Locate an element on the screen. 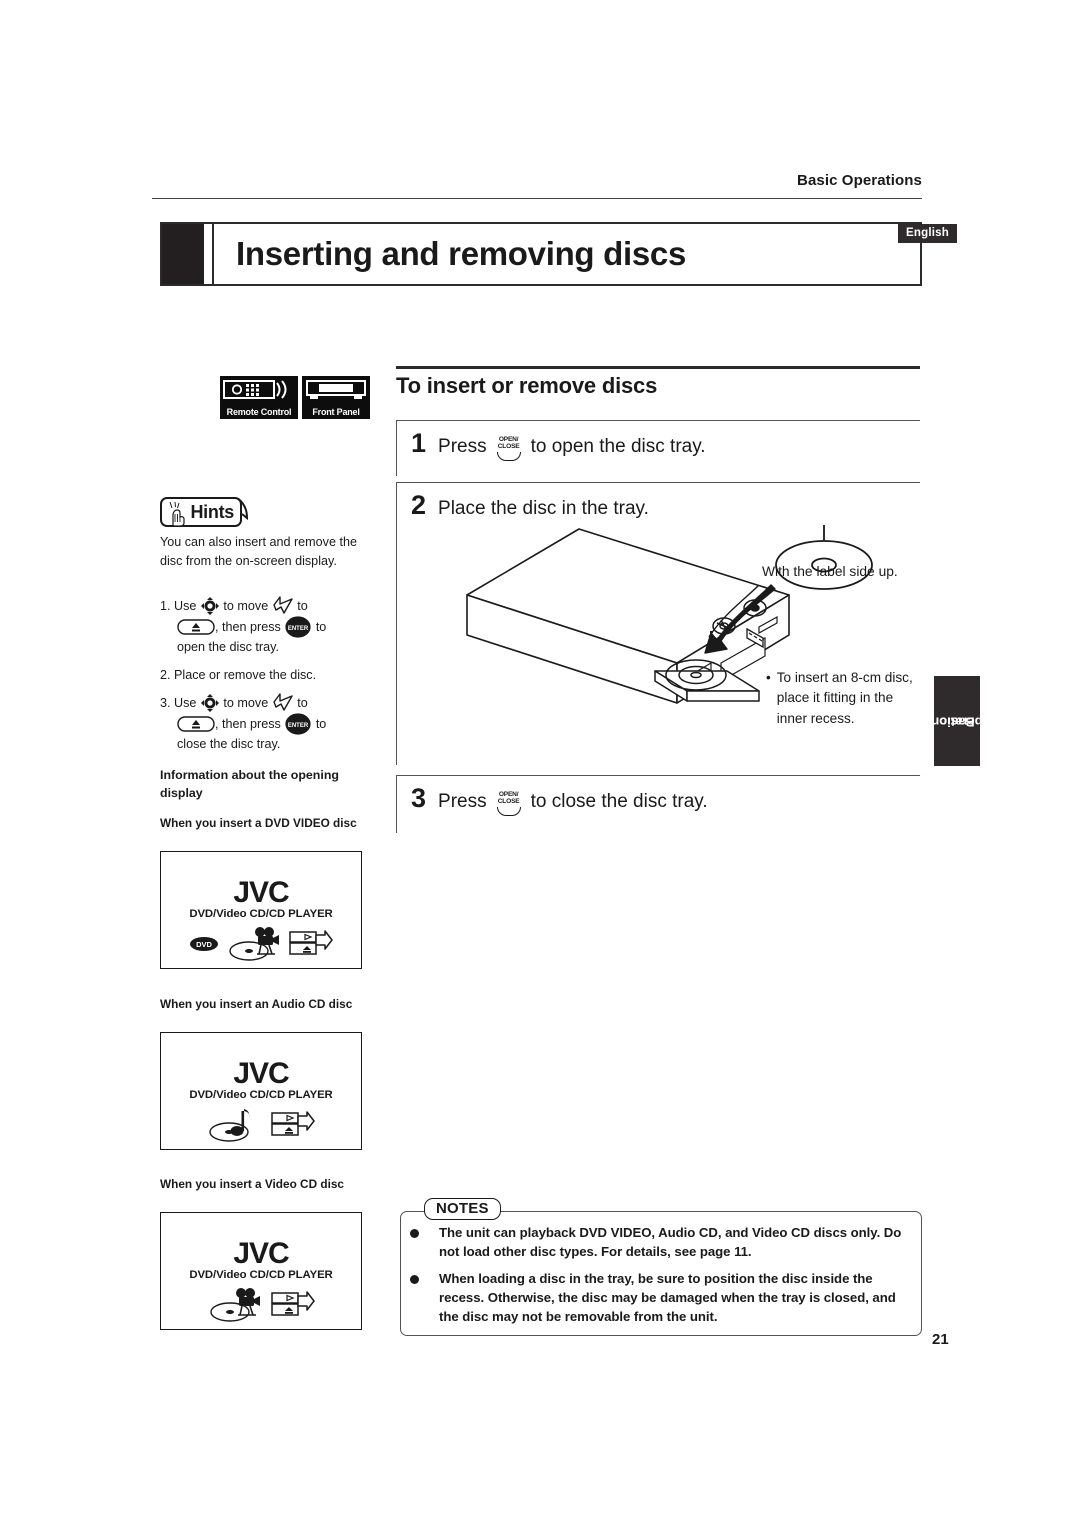 The image size is (1080, 1529). control-badges: Remote Control Front Panel is located at coordinates (295, 397).